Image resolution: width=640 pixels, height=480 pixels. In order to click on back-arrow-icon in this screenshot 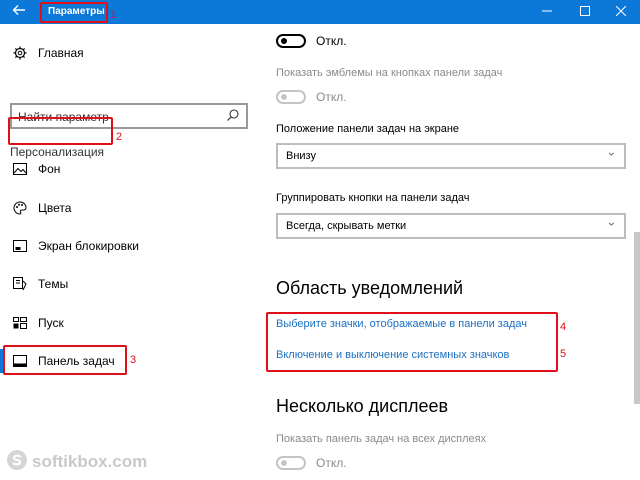, I will do `click(19, 12)`.